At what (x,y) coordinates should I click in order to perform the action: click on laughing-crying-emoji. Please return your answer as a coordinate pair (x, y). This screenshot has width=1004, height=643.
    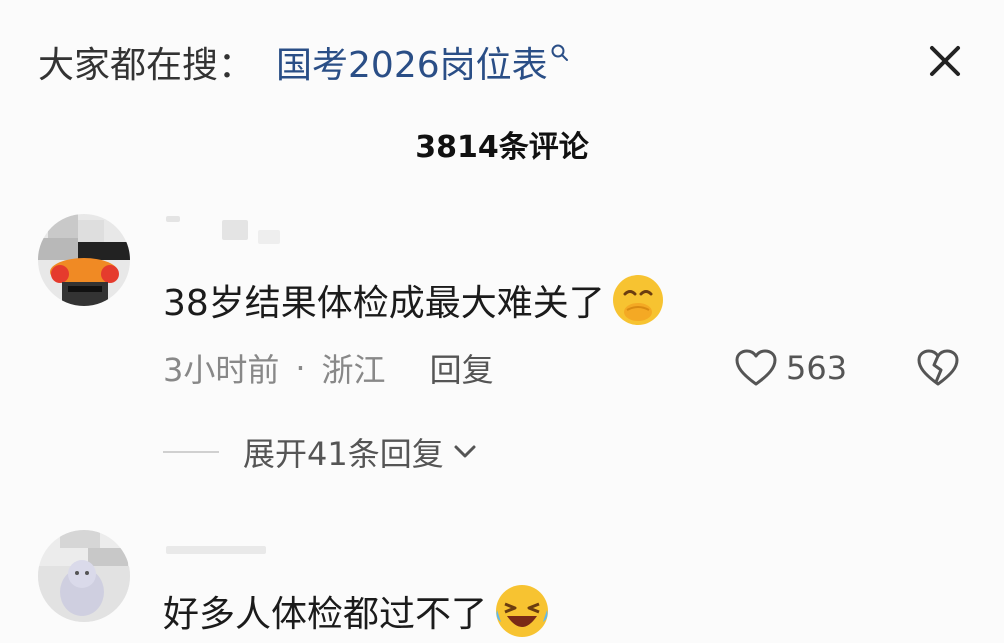
    Looking at the image, I should click on (522, 611).